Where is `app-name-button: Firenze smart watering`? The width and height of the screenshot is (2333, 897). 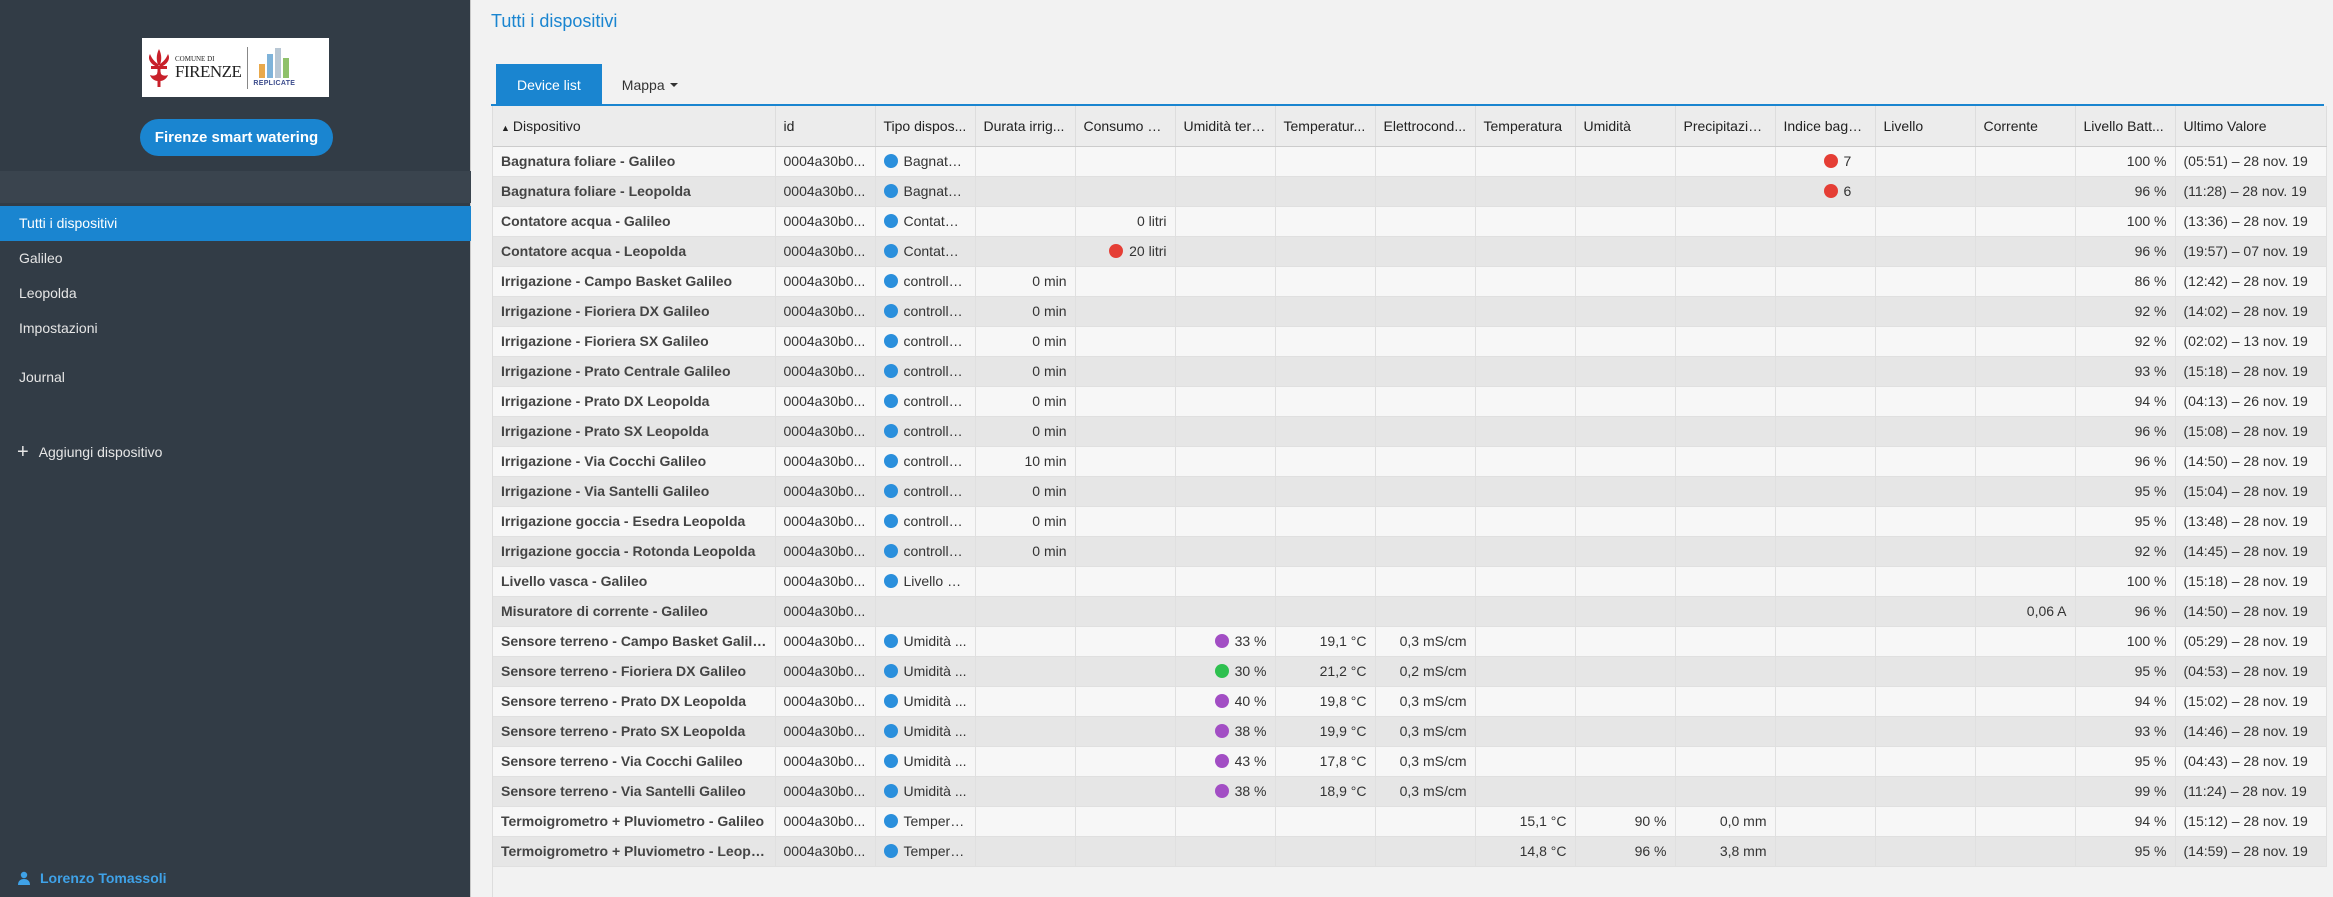 app-name-button: Firenze smart watering is located at coordinates (236, 137).